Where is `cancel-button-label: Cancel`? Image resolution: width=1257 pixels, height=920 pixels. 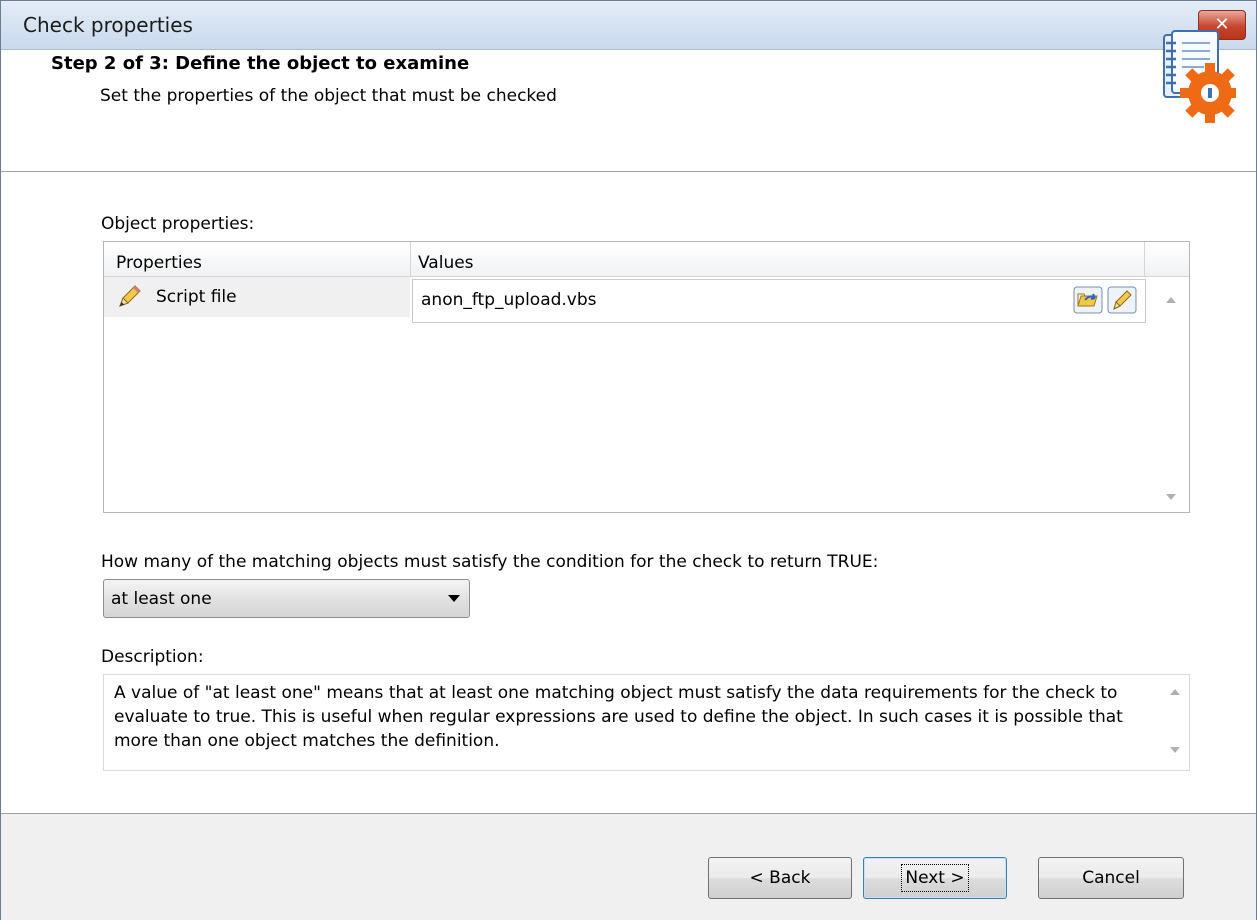
cancel-button-label: Cancel is located at coordinates (1111, 878).